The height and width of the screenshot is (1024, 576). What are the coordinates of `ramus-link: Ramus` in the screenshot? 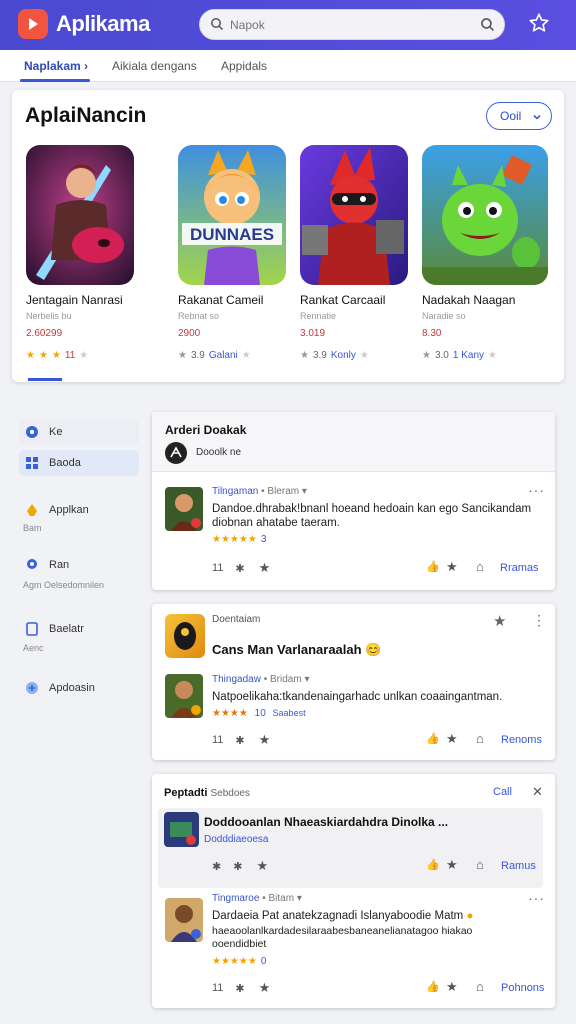 It's located at (518, 866).